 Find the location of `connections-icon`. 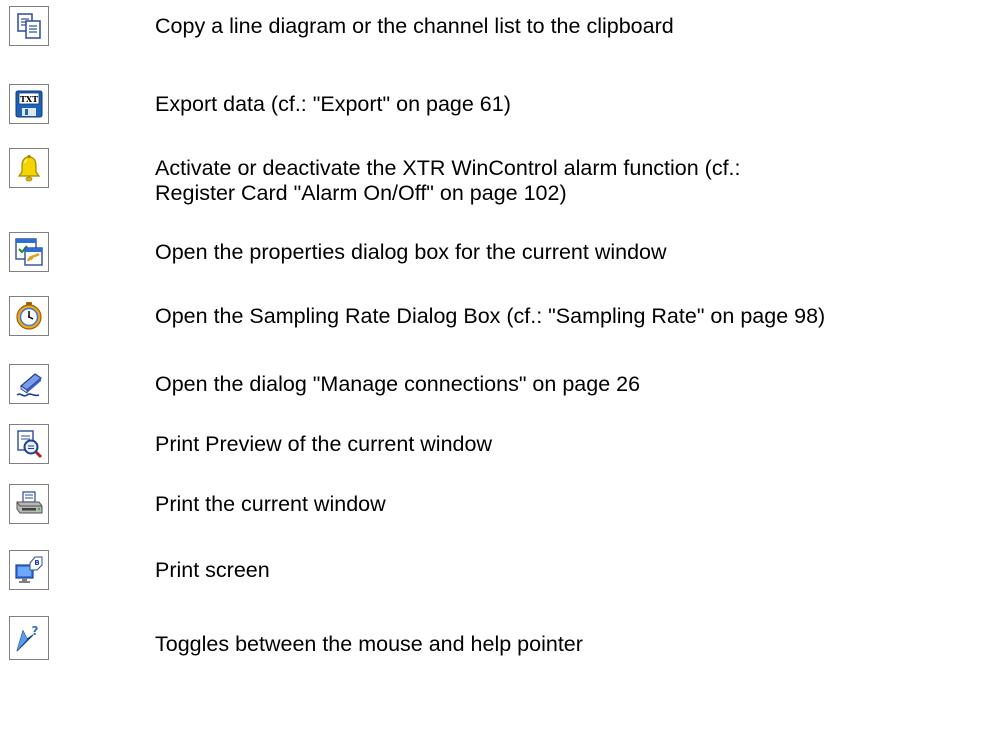

connections-icon is located at coordinates (29, 384).